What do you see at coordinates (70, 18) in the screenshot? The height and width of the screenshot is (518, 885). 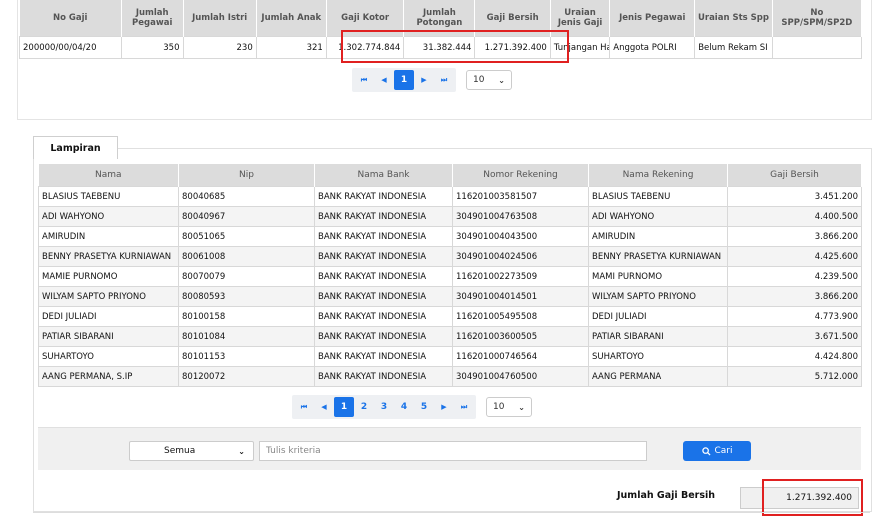 I see `col-header: No Gaji` at bounding box center [70, 18].